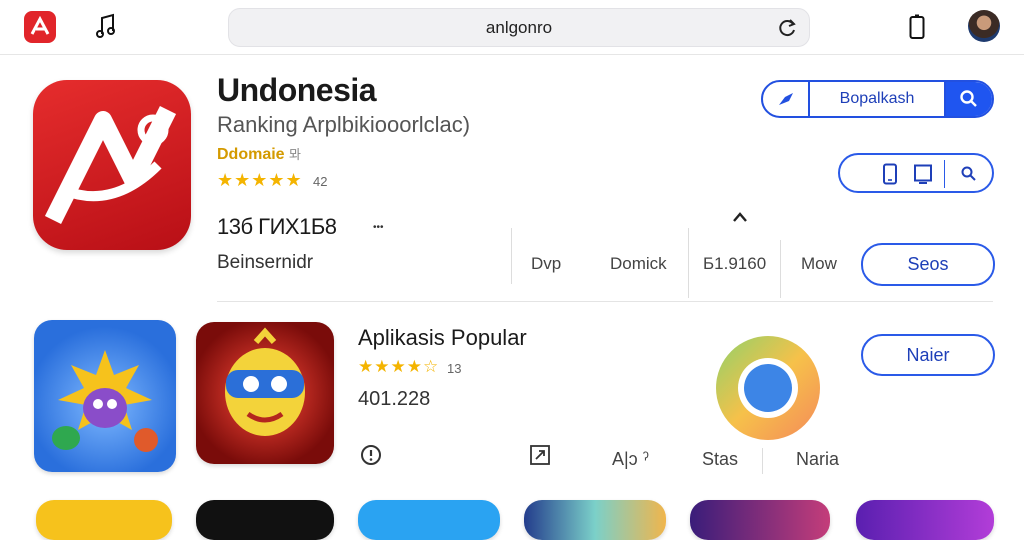  Describe the element at coordinates (638, 263) in the screenshot. I see `meta-item: Domick` at that location.